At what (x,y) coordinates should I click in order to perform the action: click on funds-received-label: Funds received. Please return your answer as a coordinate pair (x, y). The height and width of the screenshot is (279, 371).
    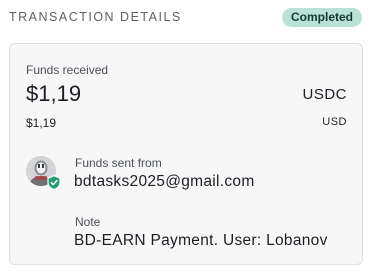
    Looking at the image, I should click on (67, 70).